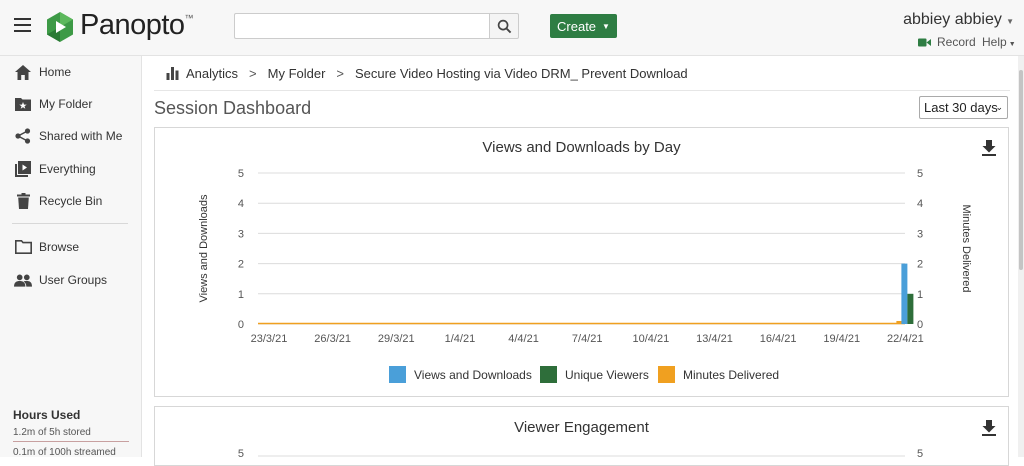 Image resolution: width=1024 pixels, height=466 pixels. I want to click on sidebar-item-shared-with-me: Shared with Me, so click(71, 136).